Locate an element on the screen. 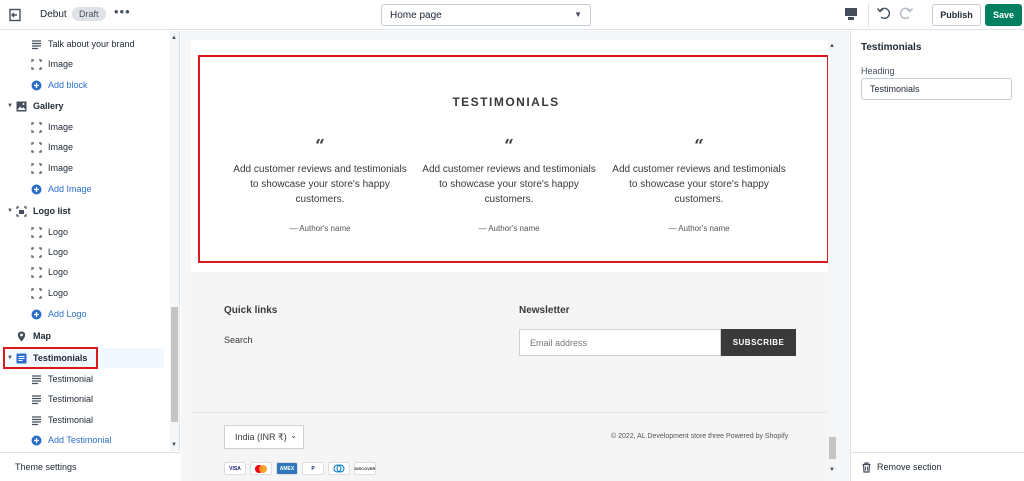 Image resolution: width=1024 pixels, height=481 pixels. sidebar-section-gallery: ▼ Gallery is located at coordinates (35, 106).